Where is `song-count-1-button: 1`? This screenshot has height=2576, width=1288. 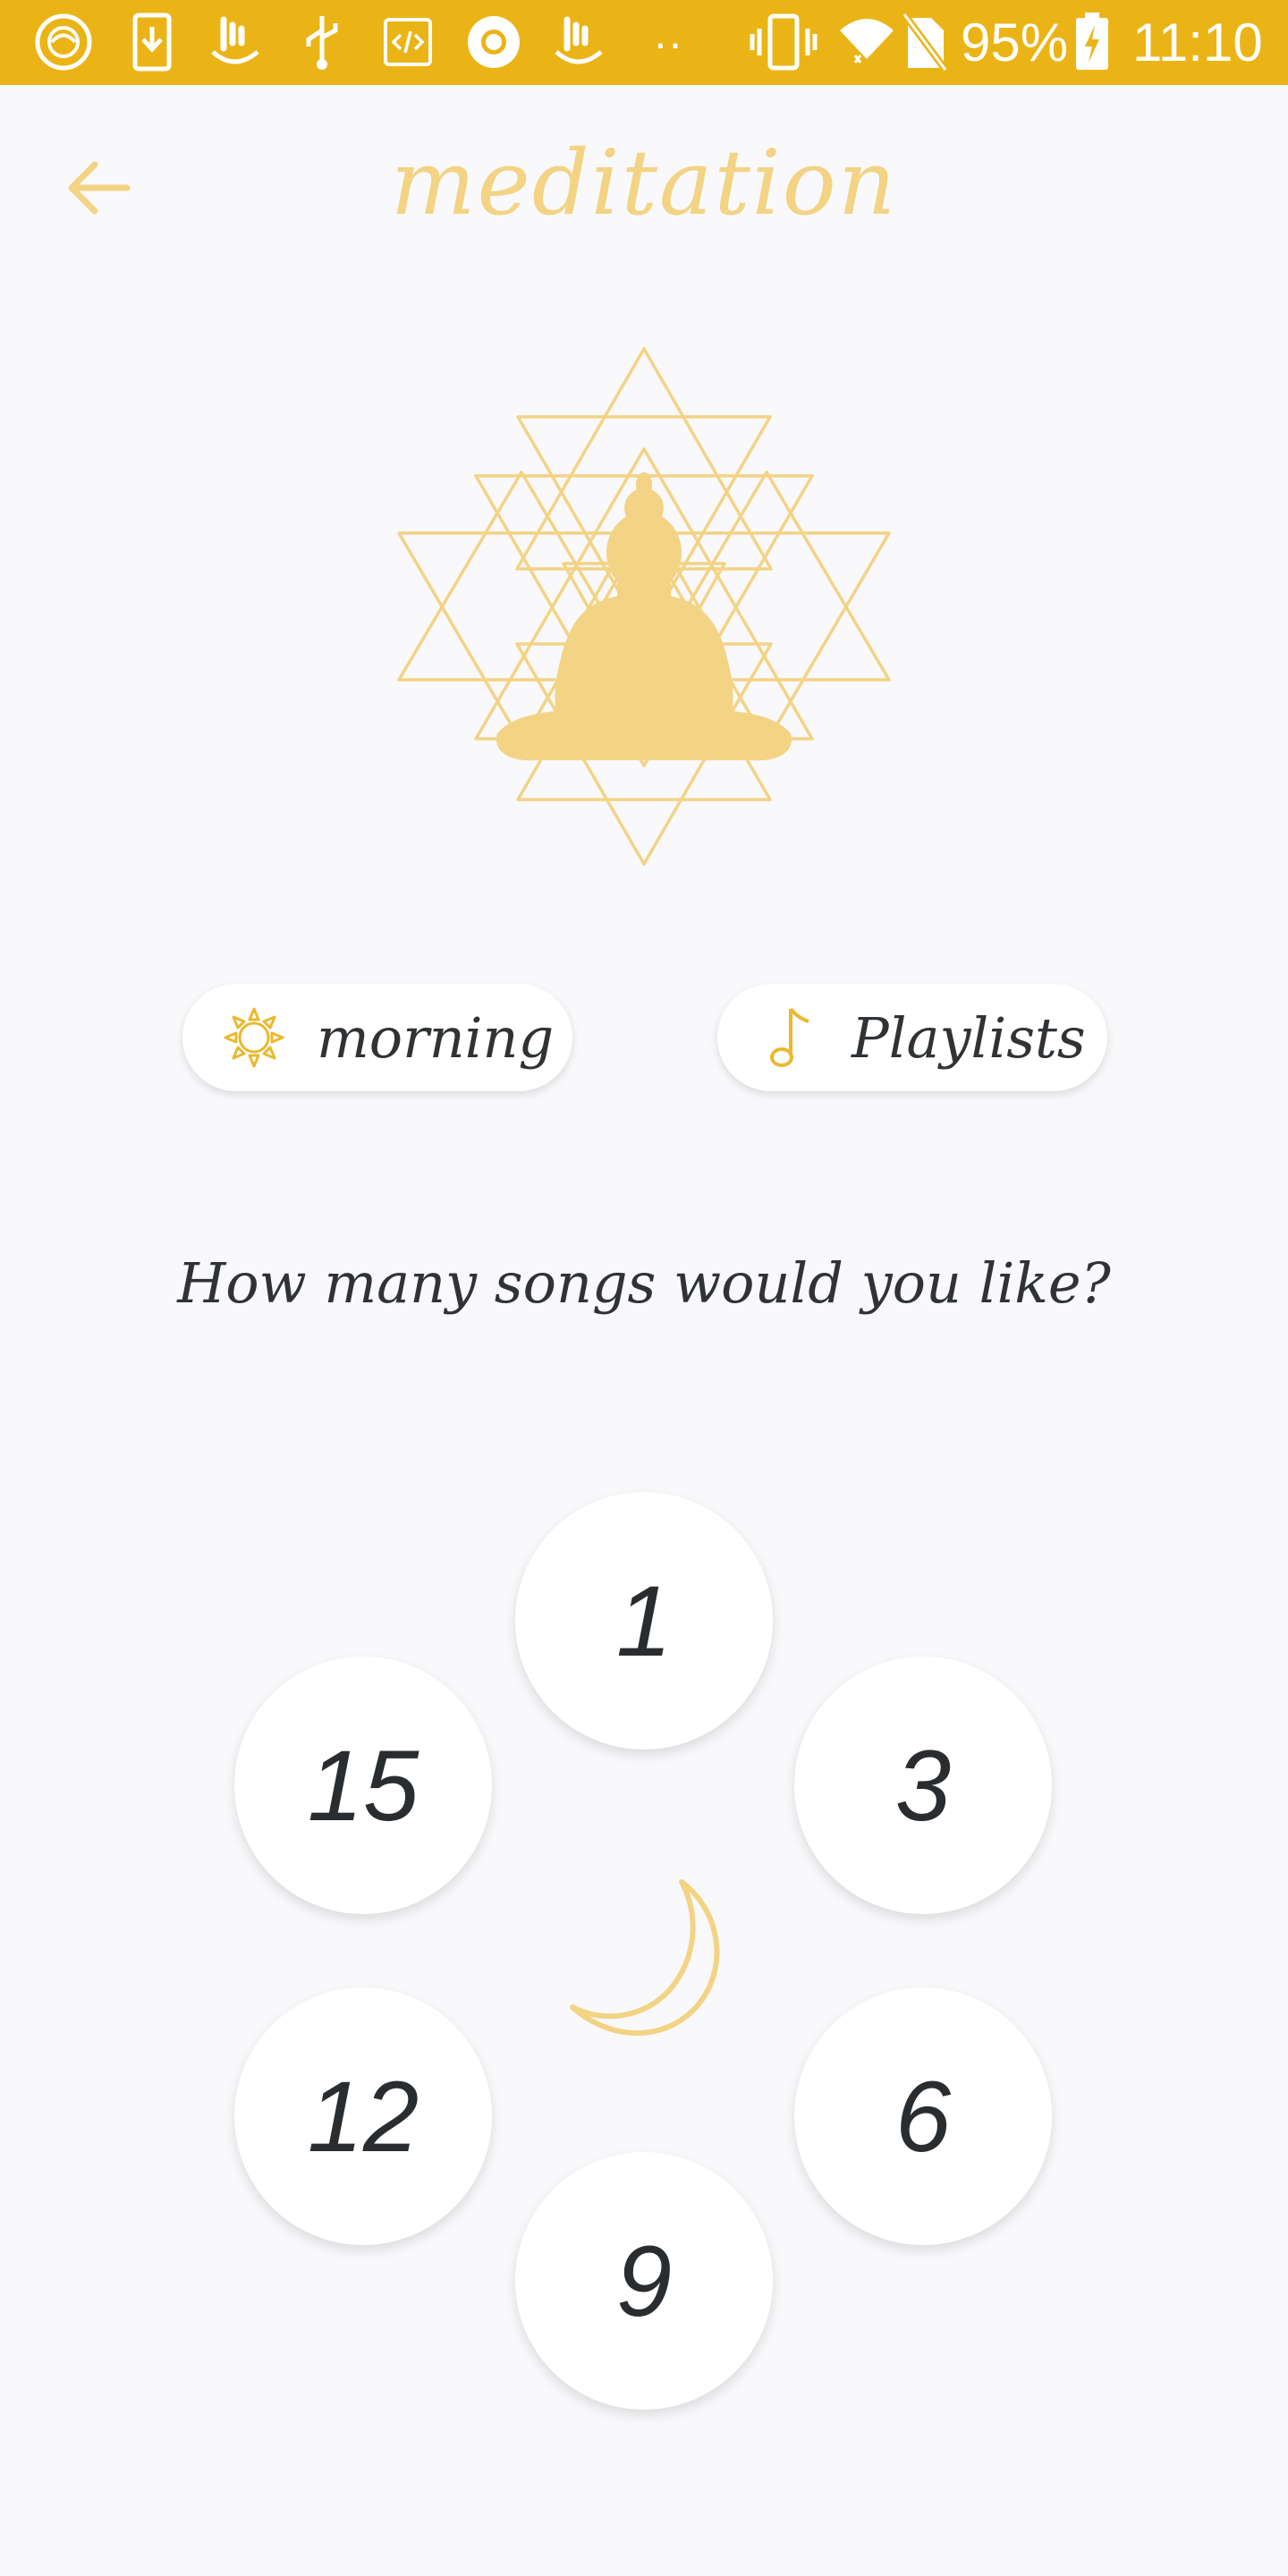 song-count-1-button: 1 is located at coordinates (644, 1621).